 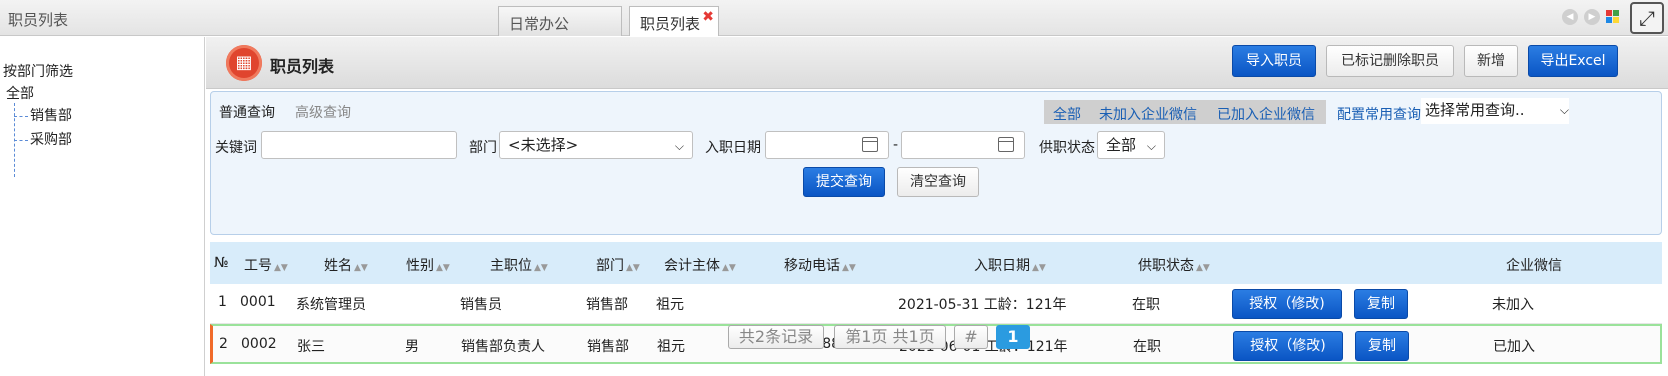 What do you see at coordinates (890, 337) in the screenshot?
I see `page-info: 第1页 共1页` at bounding box center [890, 337].